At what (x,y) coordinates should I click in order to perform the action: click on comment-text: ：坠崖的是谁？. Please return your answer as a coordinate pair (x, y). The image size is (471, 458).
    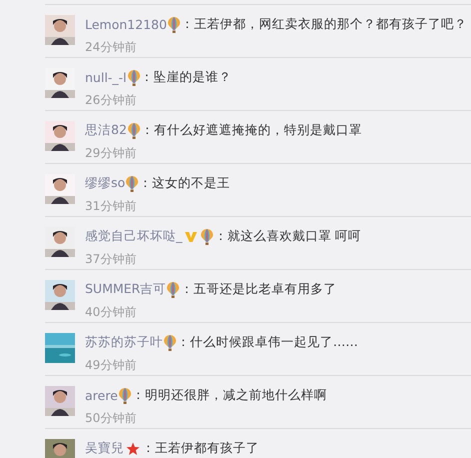
    Looking at the image, I should click on (186, 77).